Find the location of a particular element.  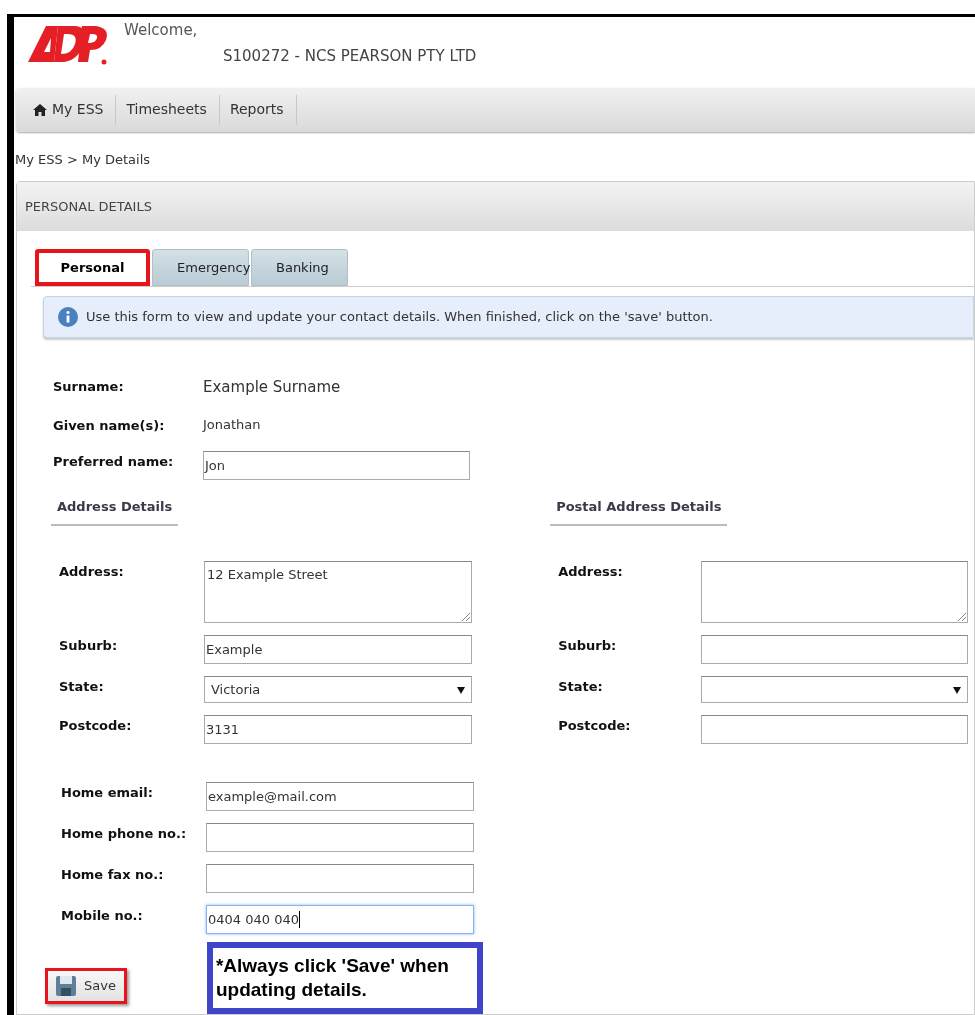

nav-link: My ESS is located at coordinates (72, 110).